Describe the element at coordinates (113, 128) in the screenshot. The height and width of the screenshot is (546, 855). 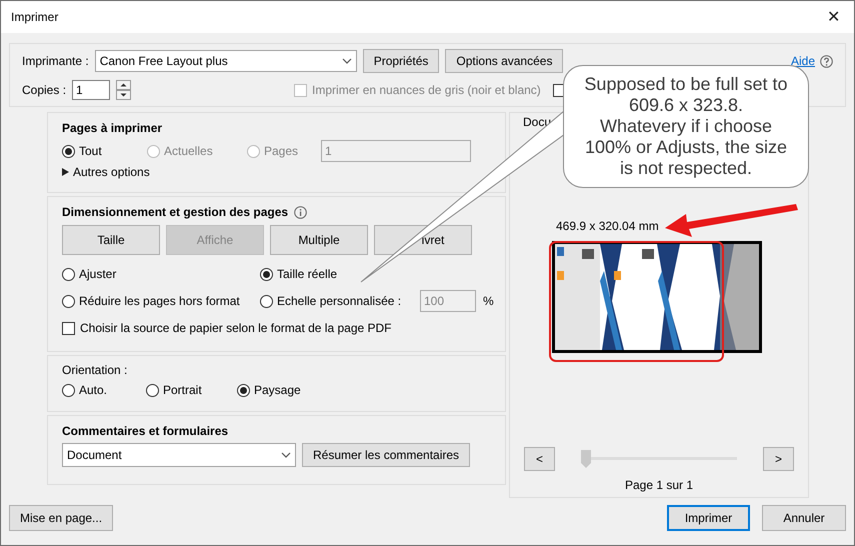
I see `section-title: Pages à imprimer` at that location.